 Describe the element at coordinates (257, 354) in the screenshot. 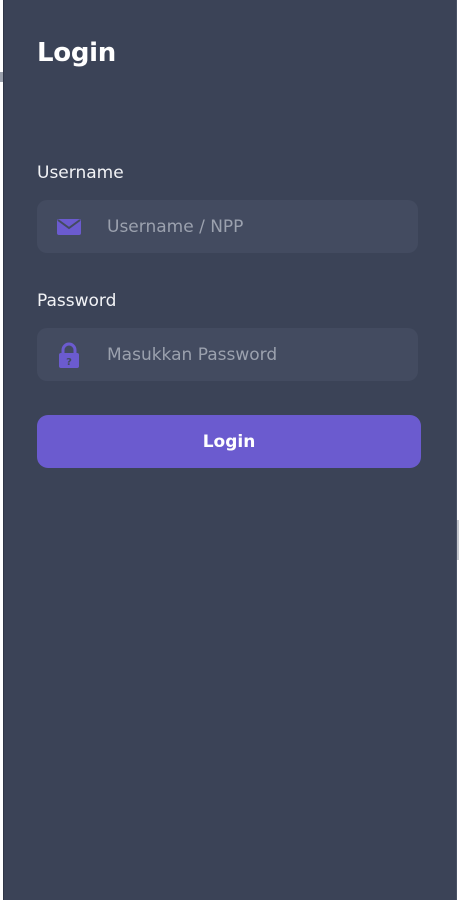

I see `password-input` at that location.